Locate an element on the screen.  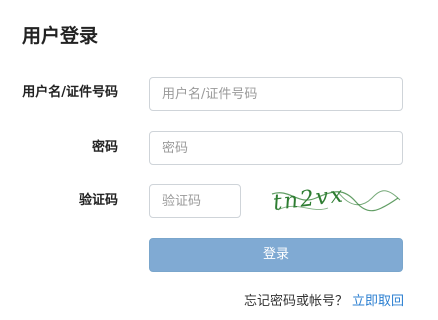
captcha-label: 验证码 is located at coordinates (98, 200).